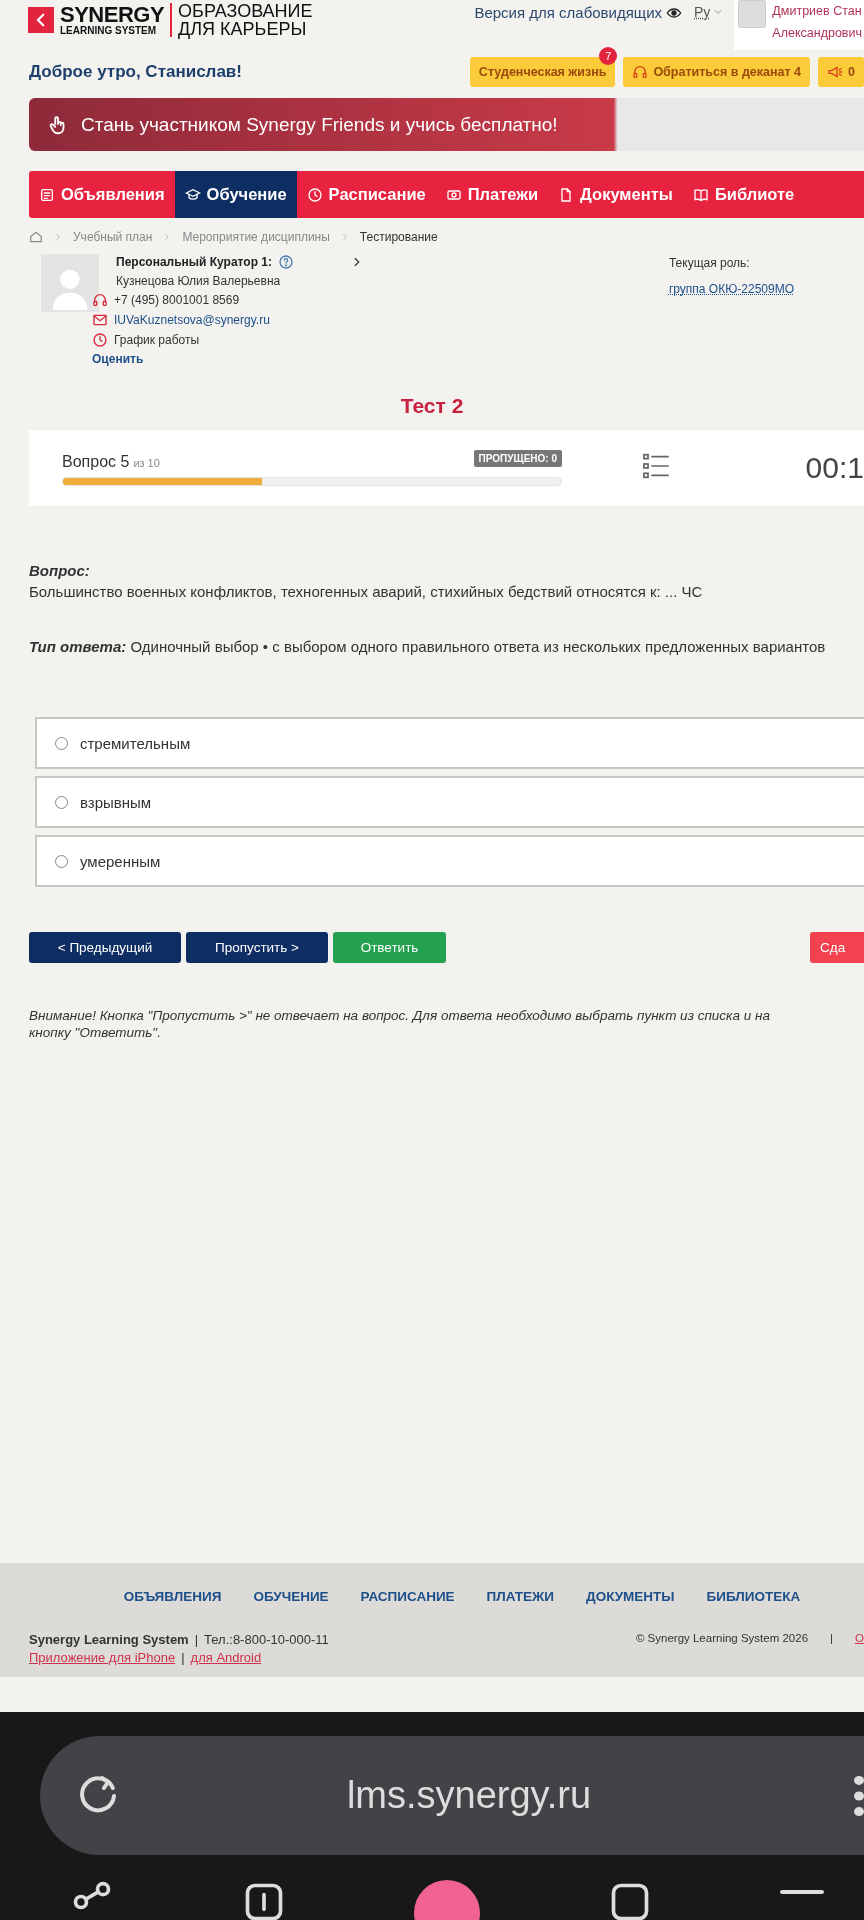 The width and height of the screenshot is (864, 1920). Describe the element at coordinates (817, 11) in the screenshot. I see `user-name: Дмитриев Стан` at that location.